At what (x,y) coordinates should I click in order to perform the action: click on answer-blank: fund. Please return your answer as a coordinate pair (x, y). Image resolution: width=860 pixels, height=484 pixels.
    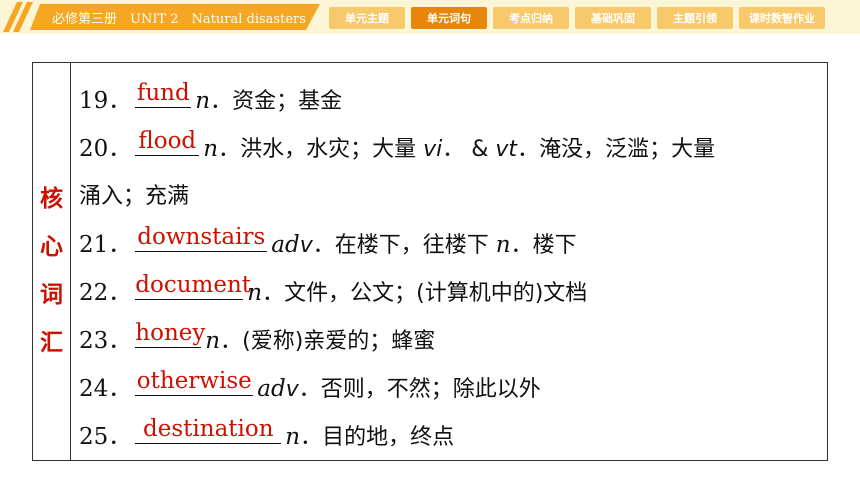
    Looking at the image, I should click on (163, 94).